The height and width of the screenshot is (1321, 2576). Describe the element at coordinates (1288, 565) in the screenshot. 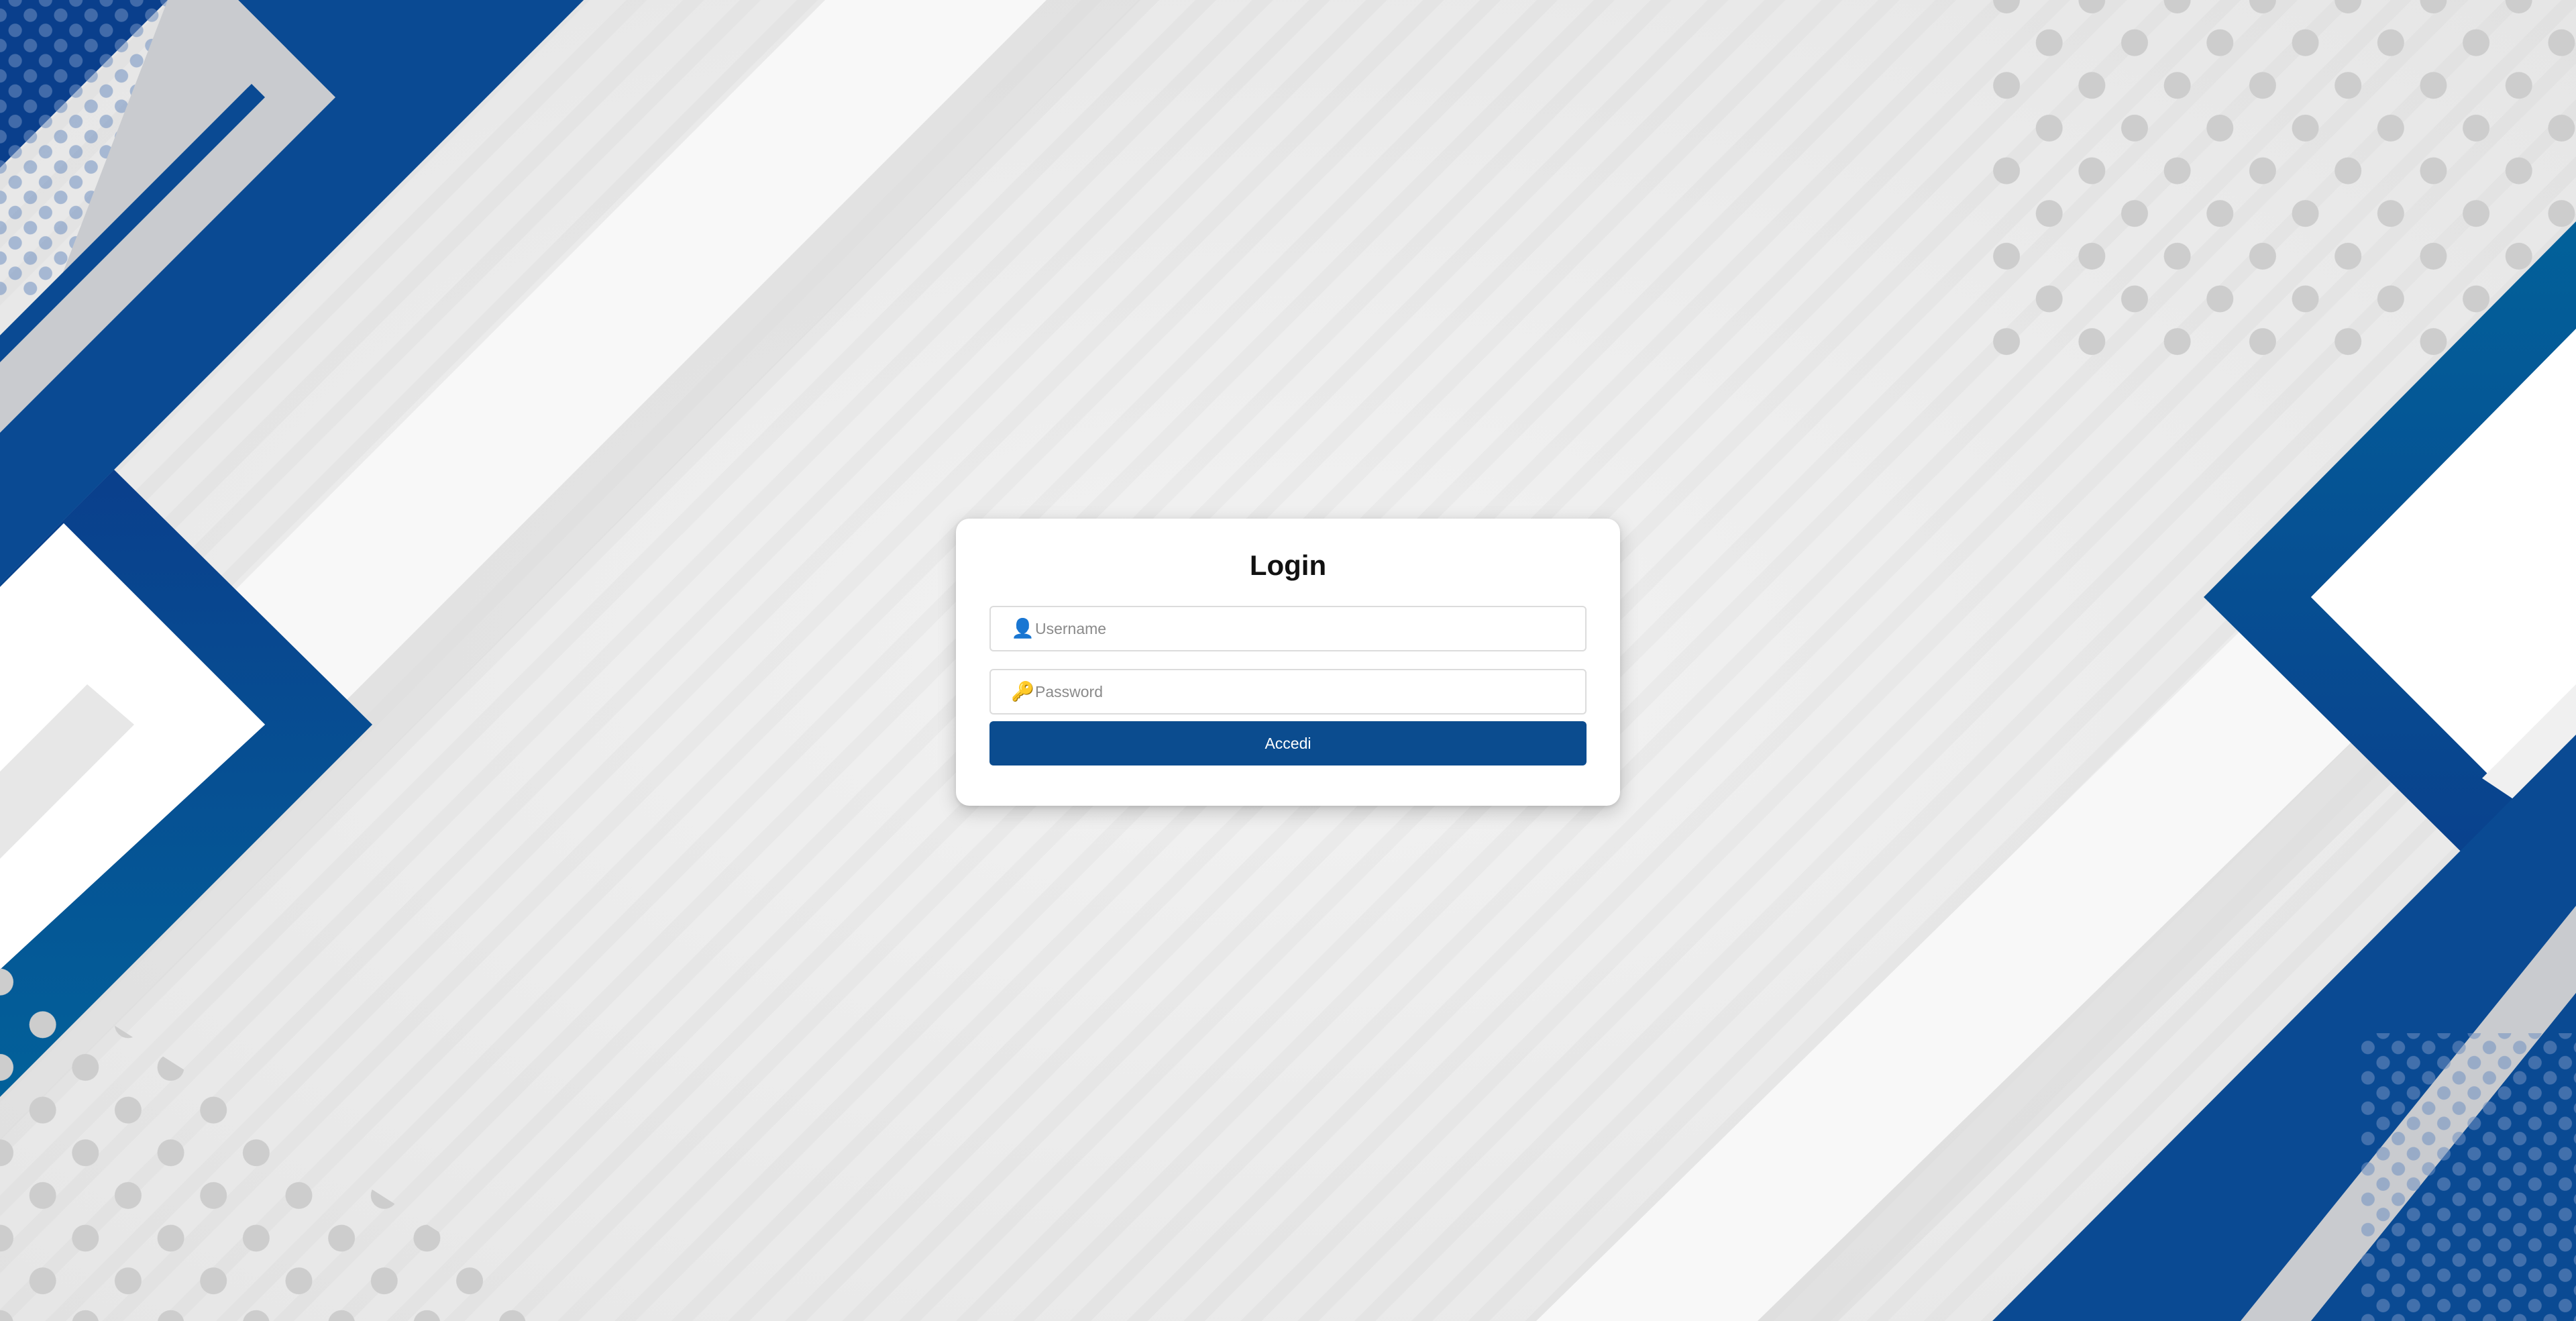

I see `login-title: Login` at that location.